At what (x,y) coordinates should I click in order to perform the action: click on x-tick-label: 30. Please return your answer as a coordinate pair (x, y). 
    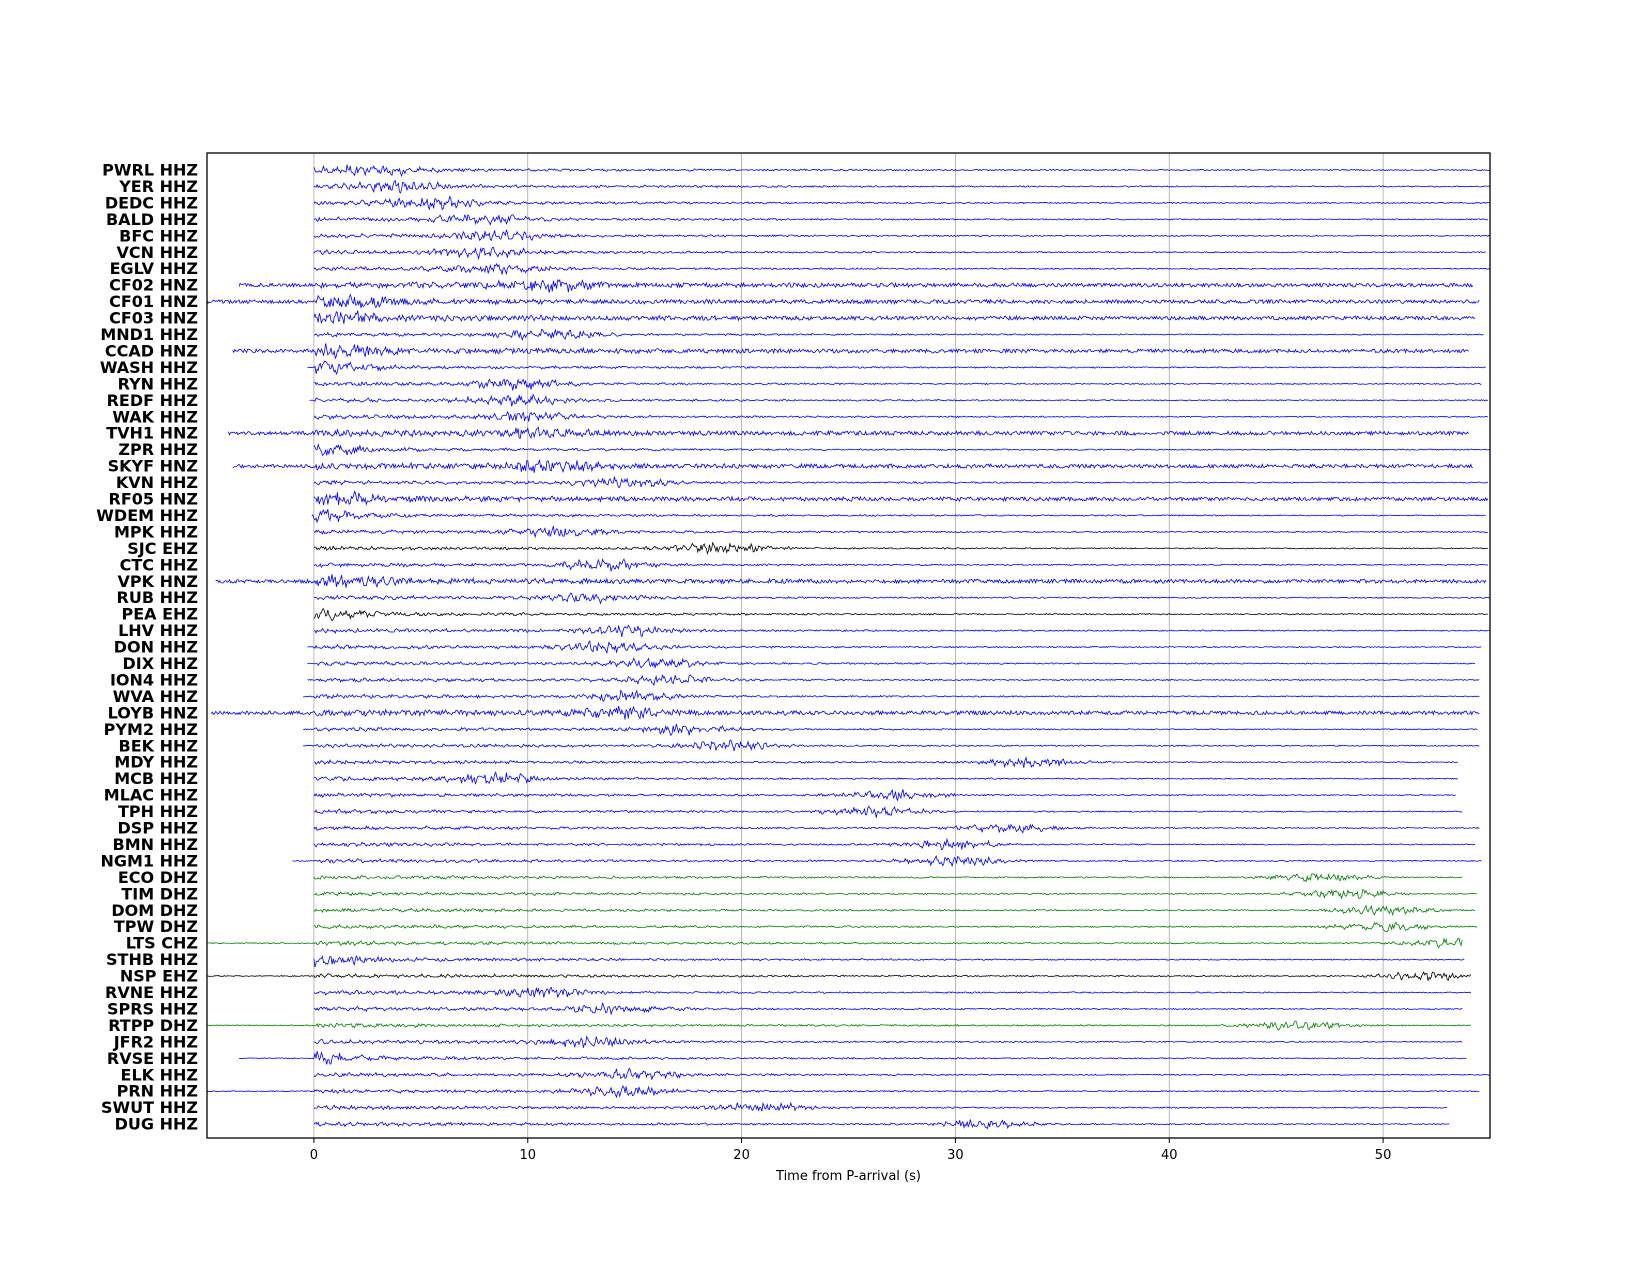
    Looking at the image, I should click on (955, 1155).